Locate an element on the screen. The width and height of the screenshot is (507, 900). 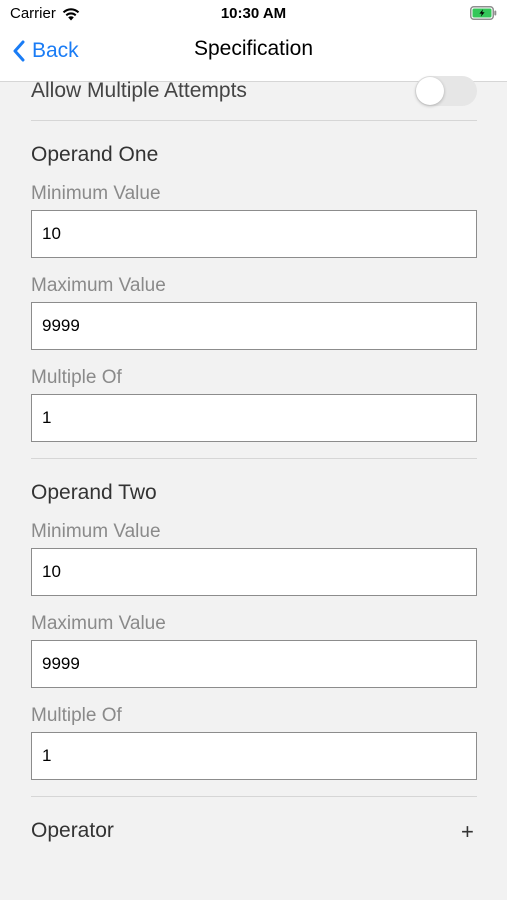
operand-one-title: Operand One is located at coordinates (95, 154).